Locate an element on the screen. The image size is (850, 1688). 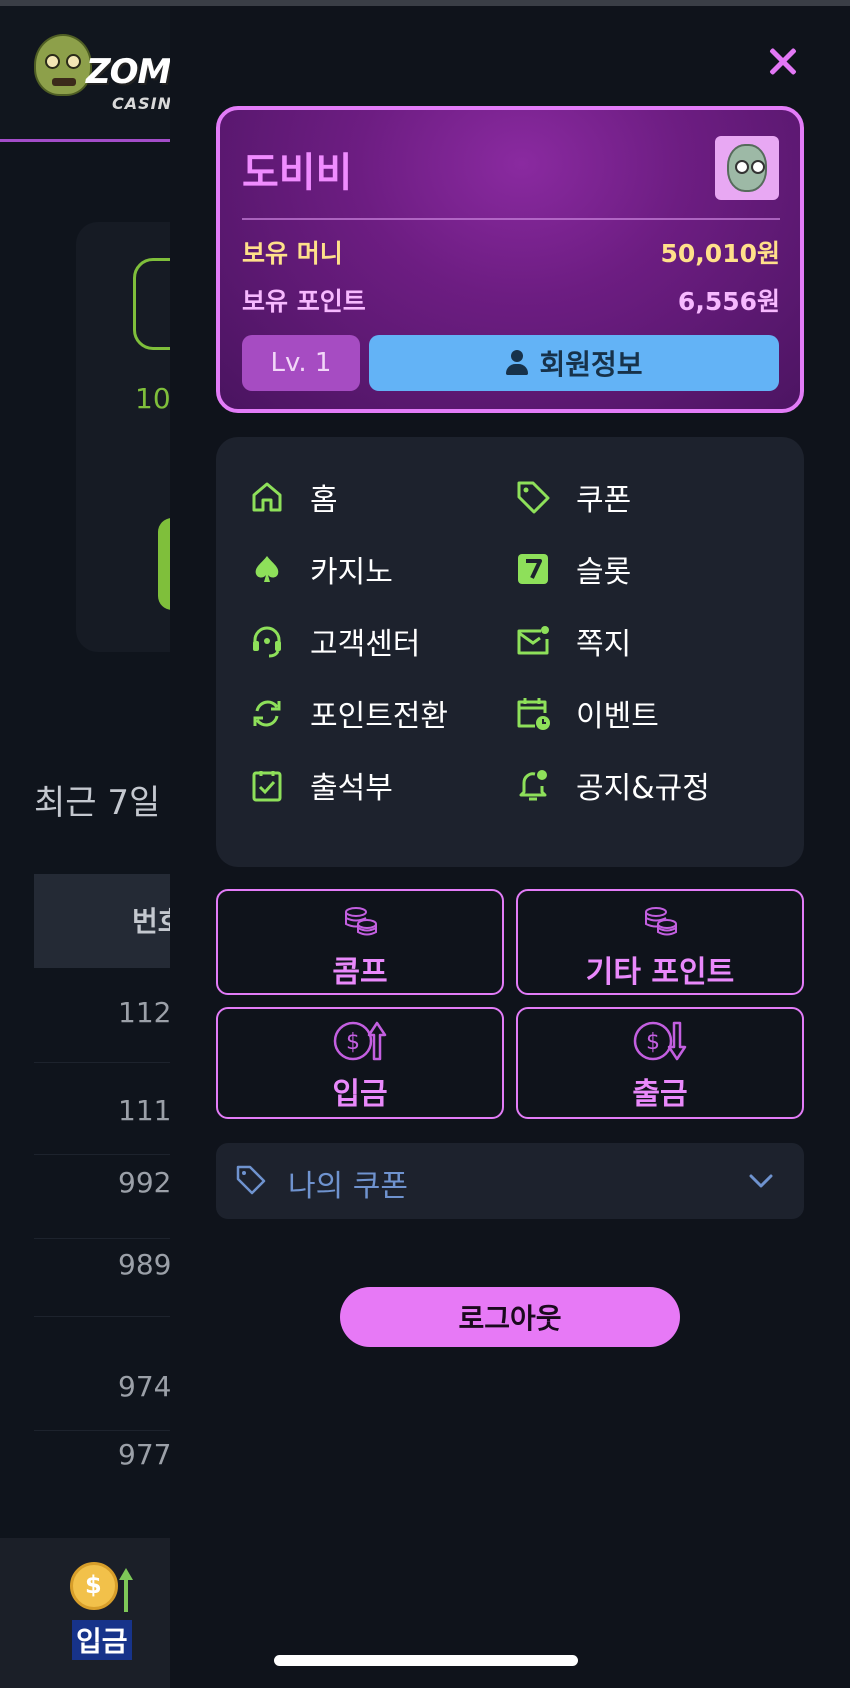
table-header: 번호 is located at coordinates (109, 921).